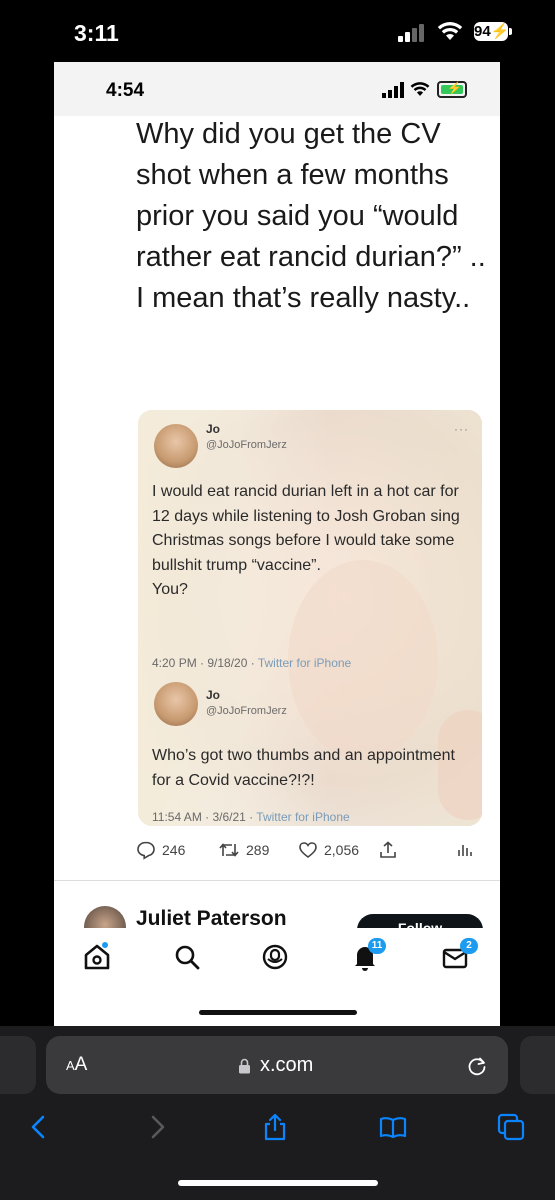  What do you see at coordinates (510, 31) in the screenshot?
I see `battery-tip` at bounding box center [510, 31].